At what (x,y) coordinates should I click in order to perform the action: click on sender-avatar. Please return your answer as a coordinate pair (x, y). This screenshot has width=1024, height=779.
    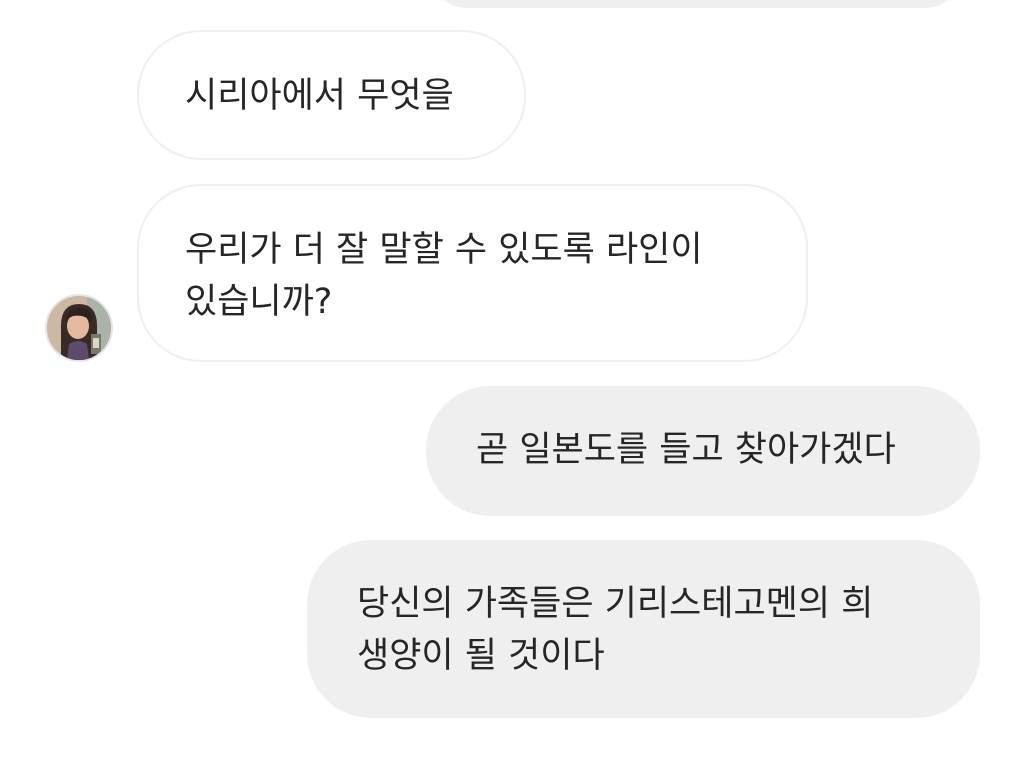
    Looking at the image, I should click on (79, 328).